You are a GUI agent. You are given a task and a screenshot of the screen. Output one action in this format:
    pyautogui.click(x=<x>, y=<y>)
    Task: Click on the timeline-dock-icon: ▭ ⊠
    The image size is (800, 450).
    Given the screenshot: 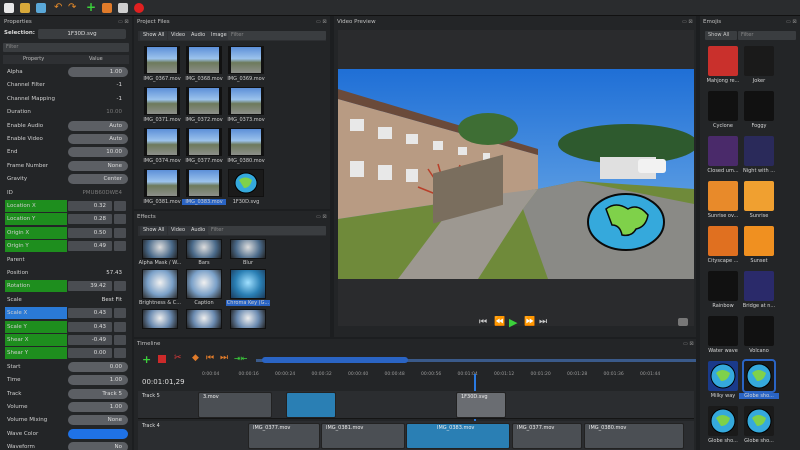 What is the action you would take?
    pyautogui.click(x=688, y=344)
    